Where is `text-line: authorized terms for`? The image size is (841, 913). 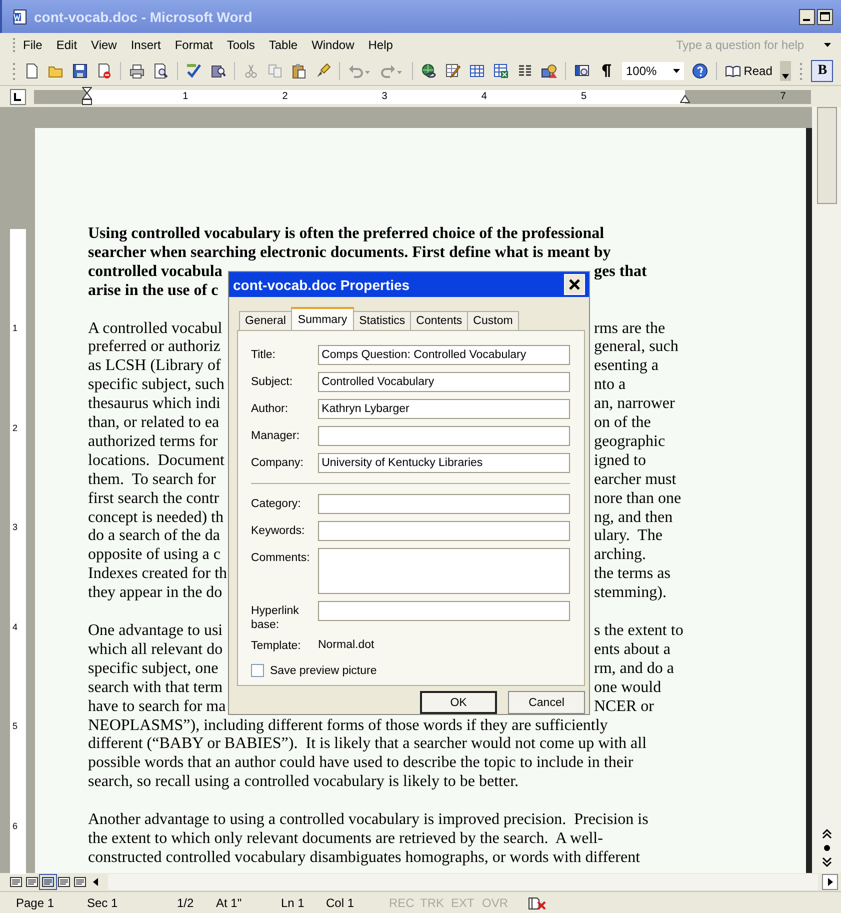 text-line: authorized terms for is located at coordinates (153, 442).